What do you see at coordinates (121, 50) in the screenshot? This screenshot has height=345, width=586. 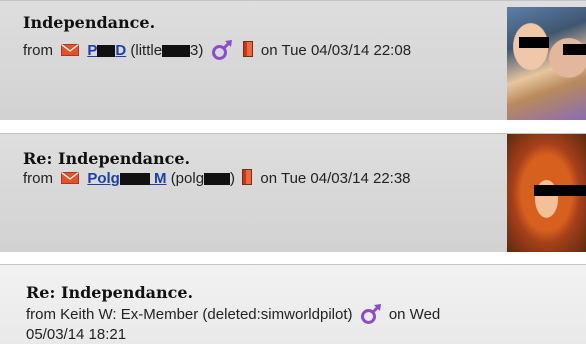 I see `author-name-end: D` at bounding box center [121, 50].